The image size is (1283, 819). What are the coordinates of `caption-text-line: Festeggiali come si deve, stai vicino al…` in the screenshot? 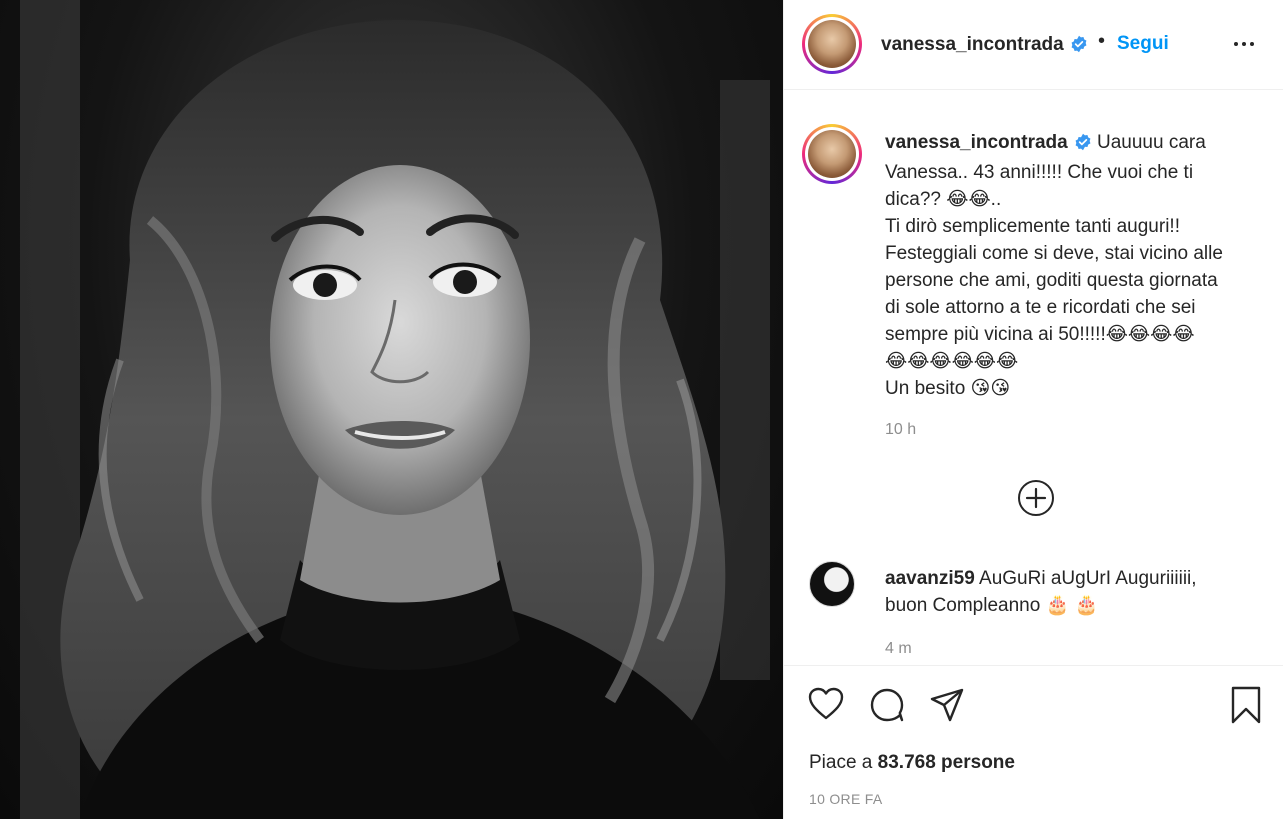 It's located at (1054, 253).